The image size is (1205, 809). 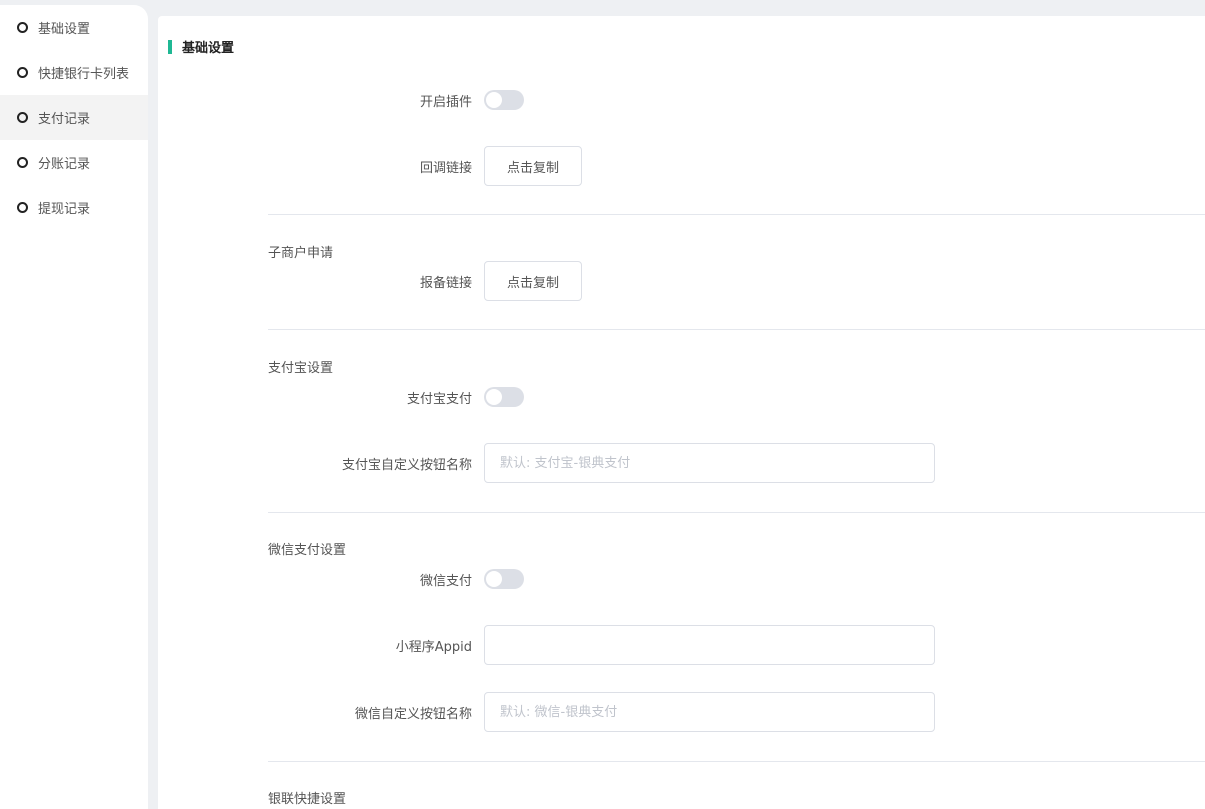 What do you see at coordinates (170, 46) in the screenshot?
I see `title-accent-bar` at bounding box center [170, 46].